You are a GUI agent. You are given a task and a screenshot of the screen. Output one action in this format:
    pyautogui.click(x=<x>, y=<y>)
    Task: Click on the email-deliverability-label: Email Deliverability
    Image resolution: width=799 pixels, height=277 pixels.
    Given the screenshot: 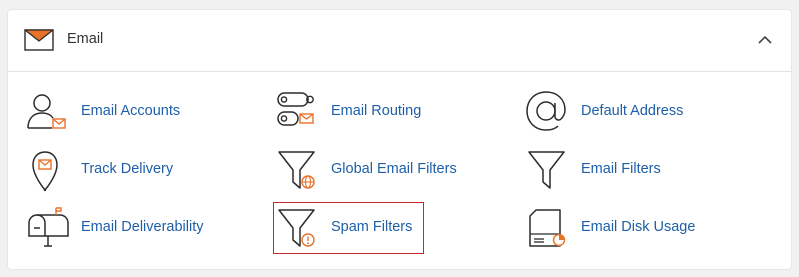 What is the action you would take?
    pyautogui.click(x=142, y=227)
    